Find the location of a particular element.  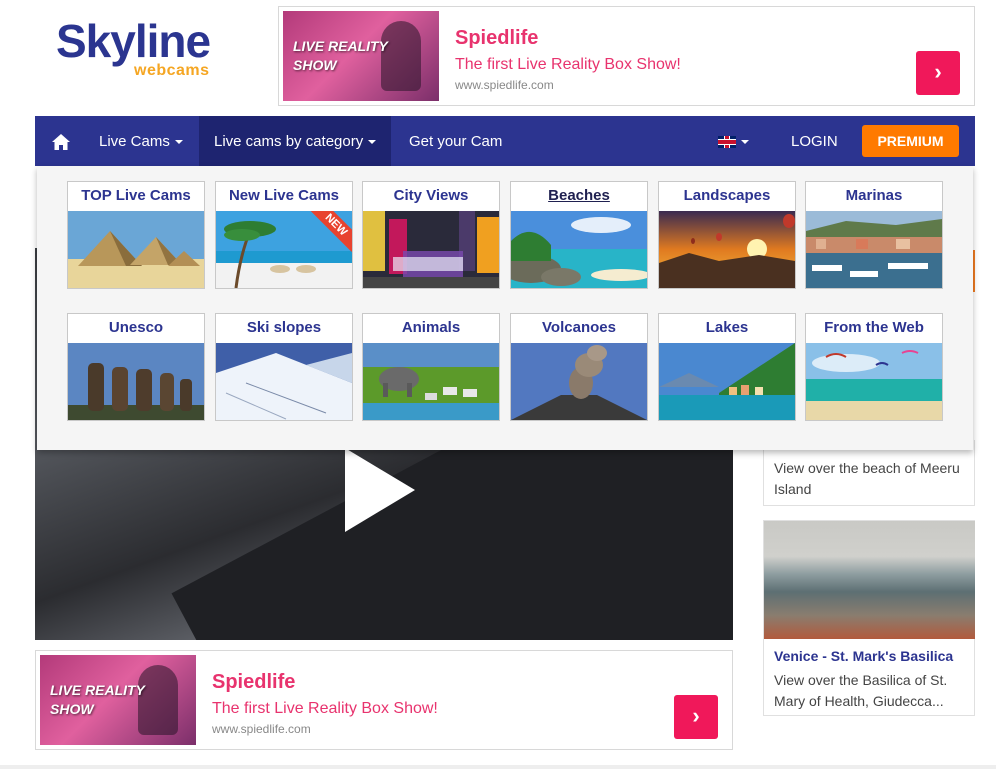

category-label: New Live Cams is located at coordinates (284, 195).